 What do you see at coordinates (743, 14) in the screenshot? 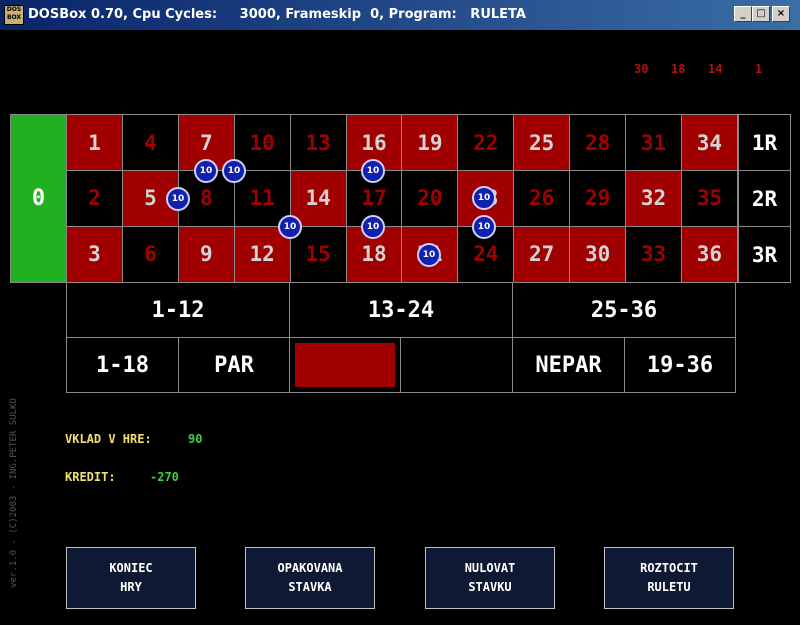
I see `minimize-button: _` at bounding box center [743, 14].